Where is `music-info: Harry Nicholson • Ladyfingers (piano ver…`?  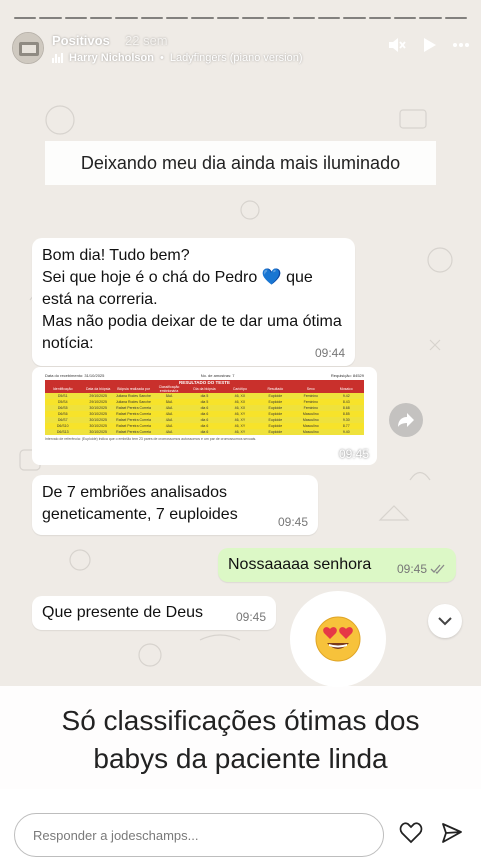
music-info: Harry Nicholson • Ladyfingers (piano ver… is located at coordinates (177, 58).